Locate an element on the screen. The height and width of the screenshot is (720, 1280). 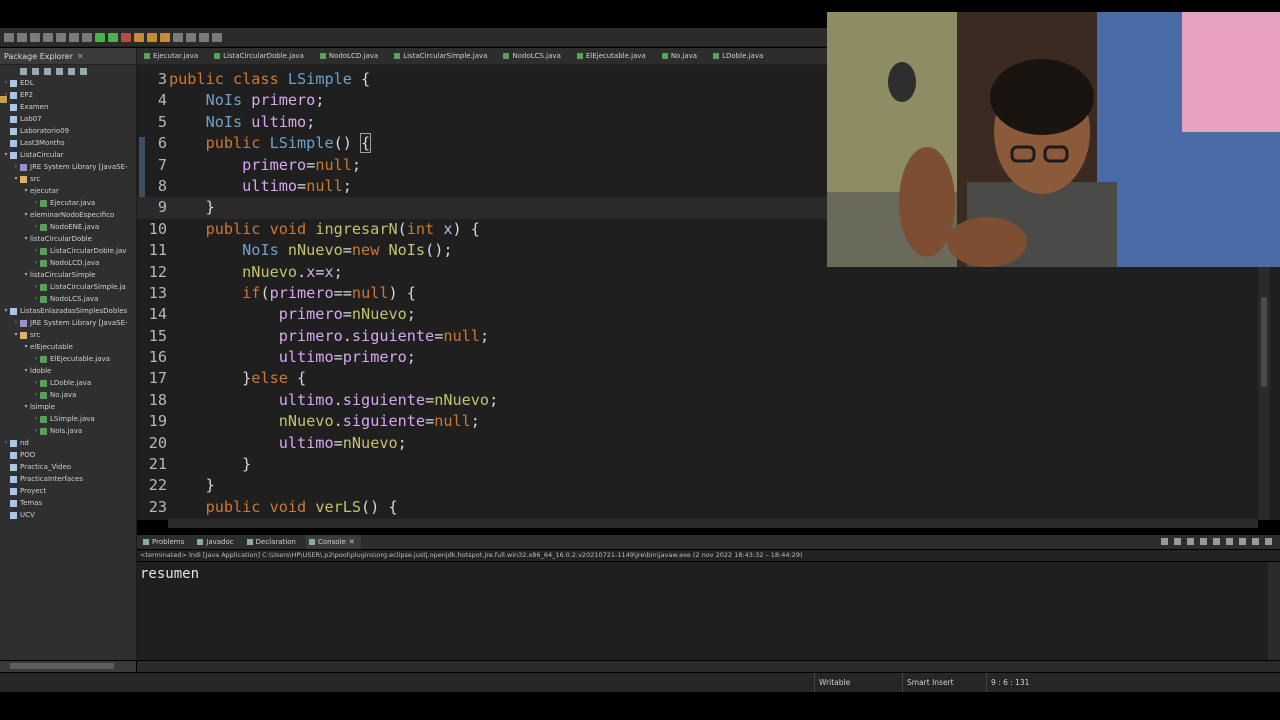
code-line: 6 public LSimple() { is located at coordinates (482, 143).